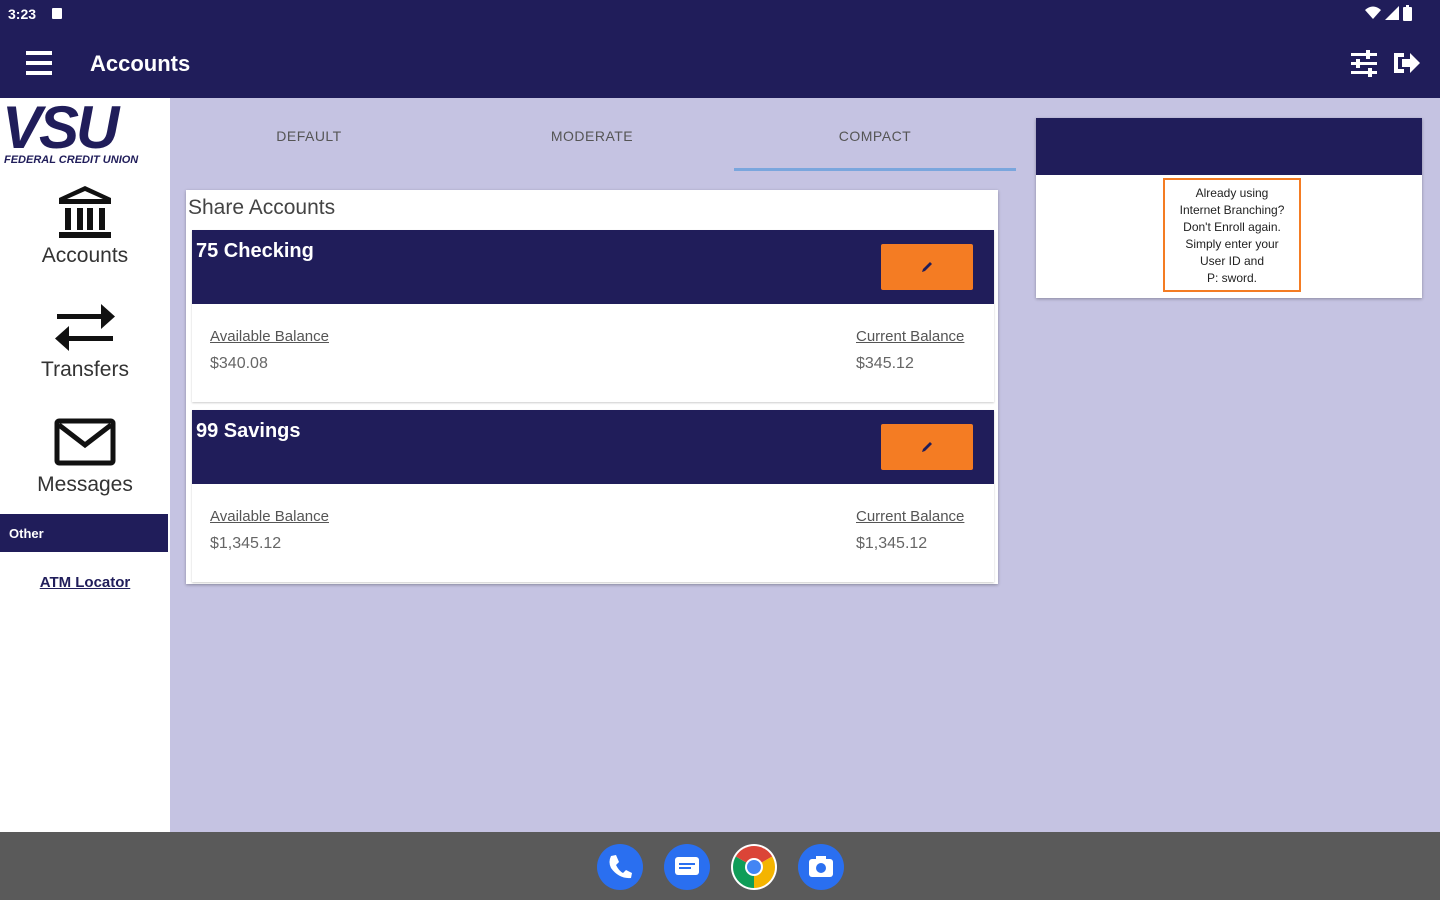 This screenshot has width=1440, height=900. I want to click on enroll-info-line: Already using, so click(1232, 193).